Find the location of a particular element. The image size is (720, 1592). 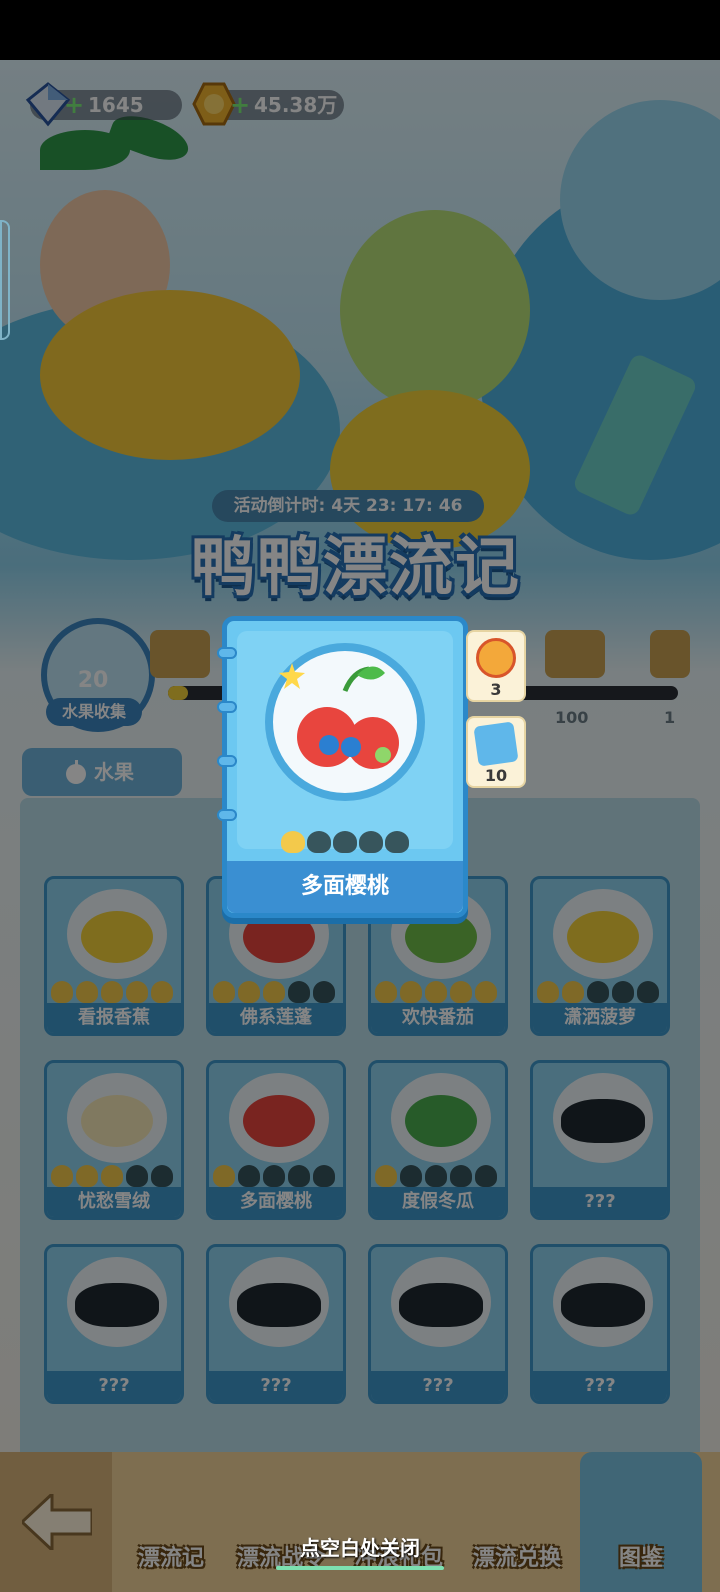

fruit-detail-art-panel is located at coordinates (345, 740).